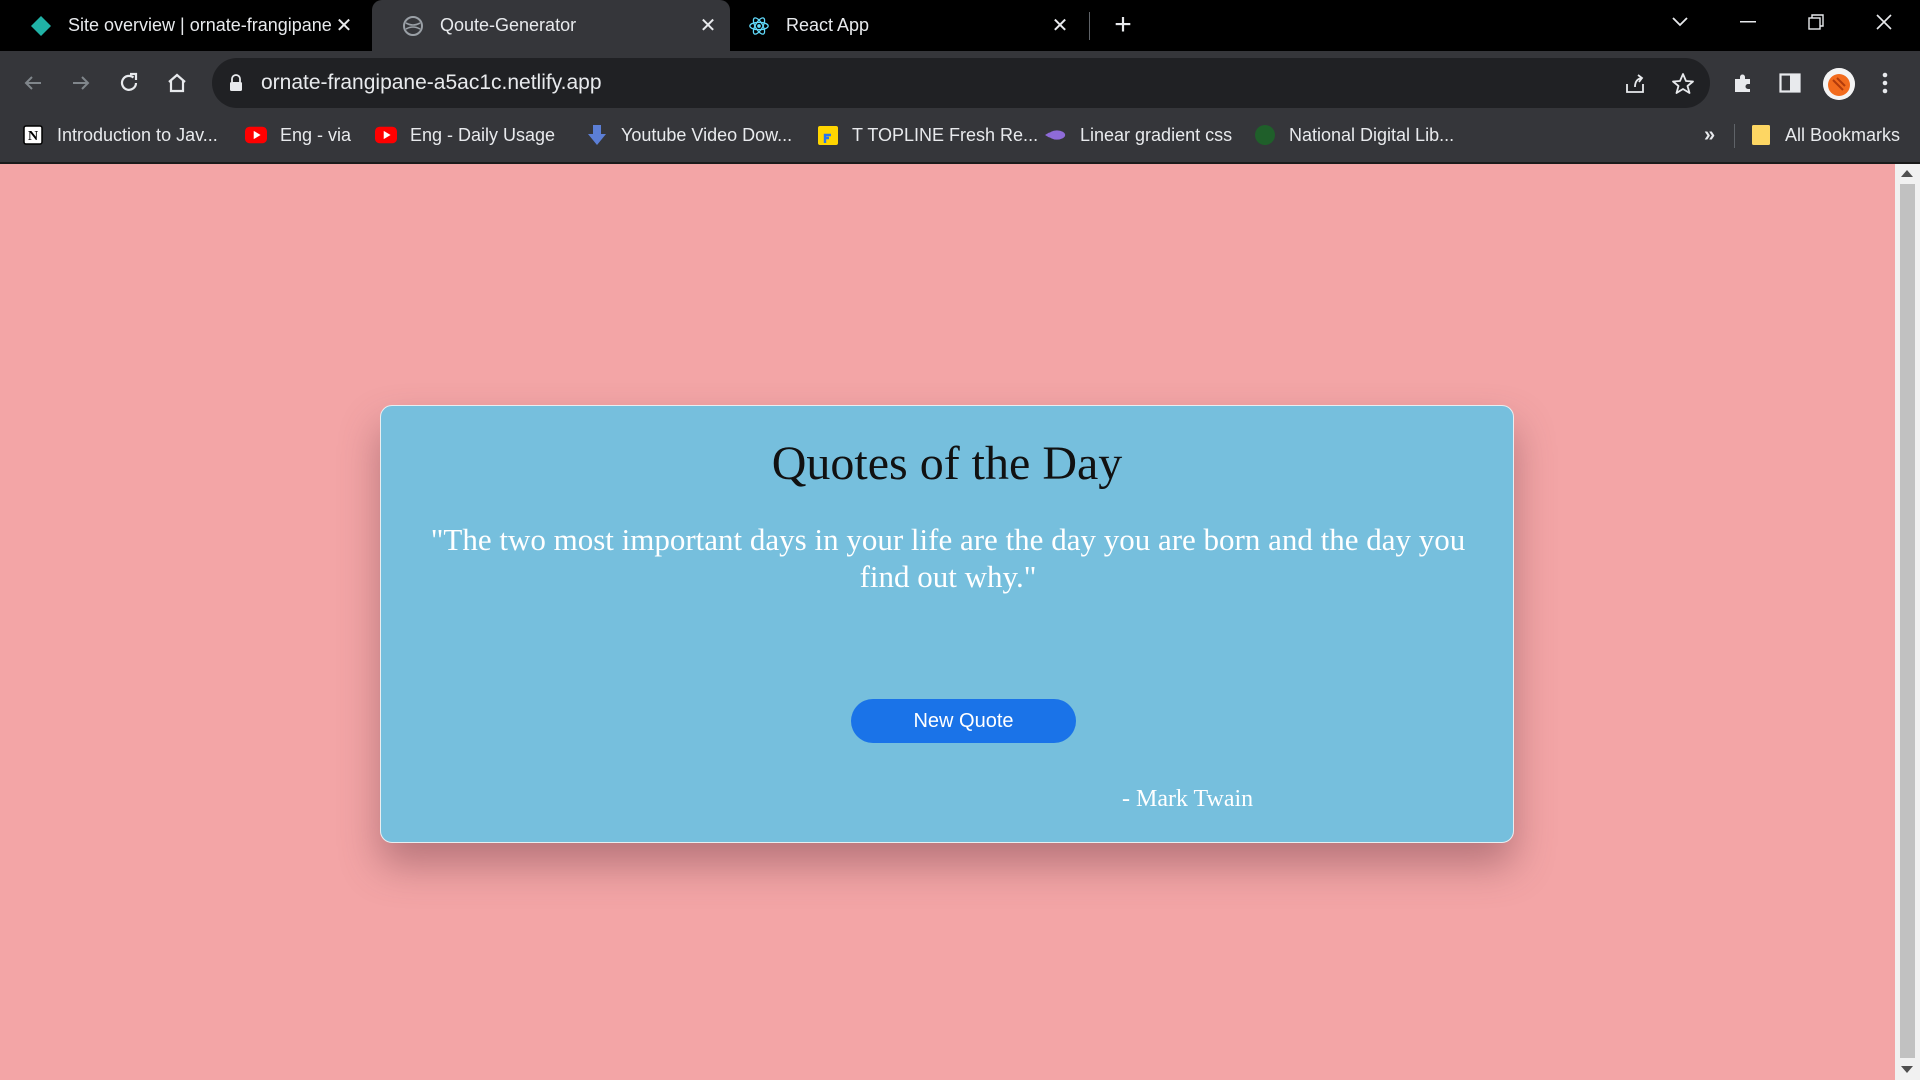 The image size is (1920, 1080). What do you see at coordinates (1748, 22) in the screenshot?
I see `minimize-icon` at bounding box center [1748, 22].